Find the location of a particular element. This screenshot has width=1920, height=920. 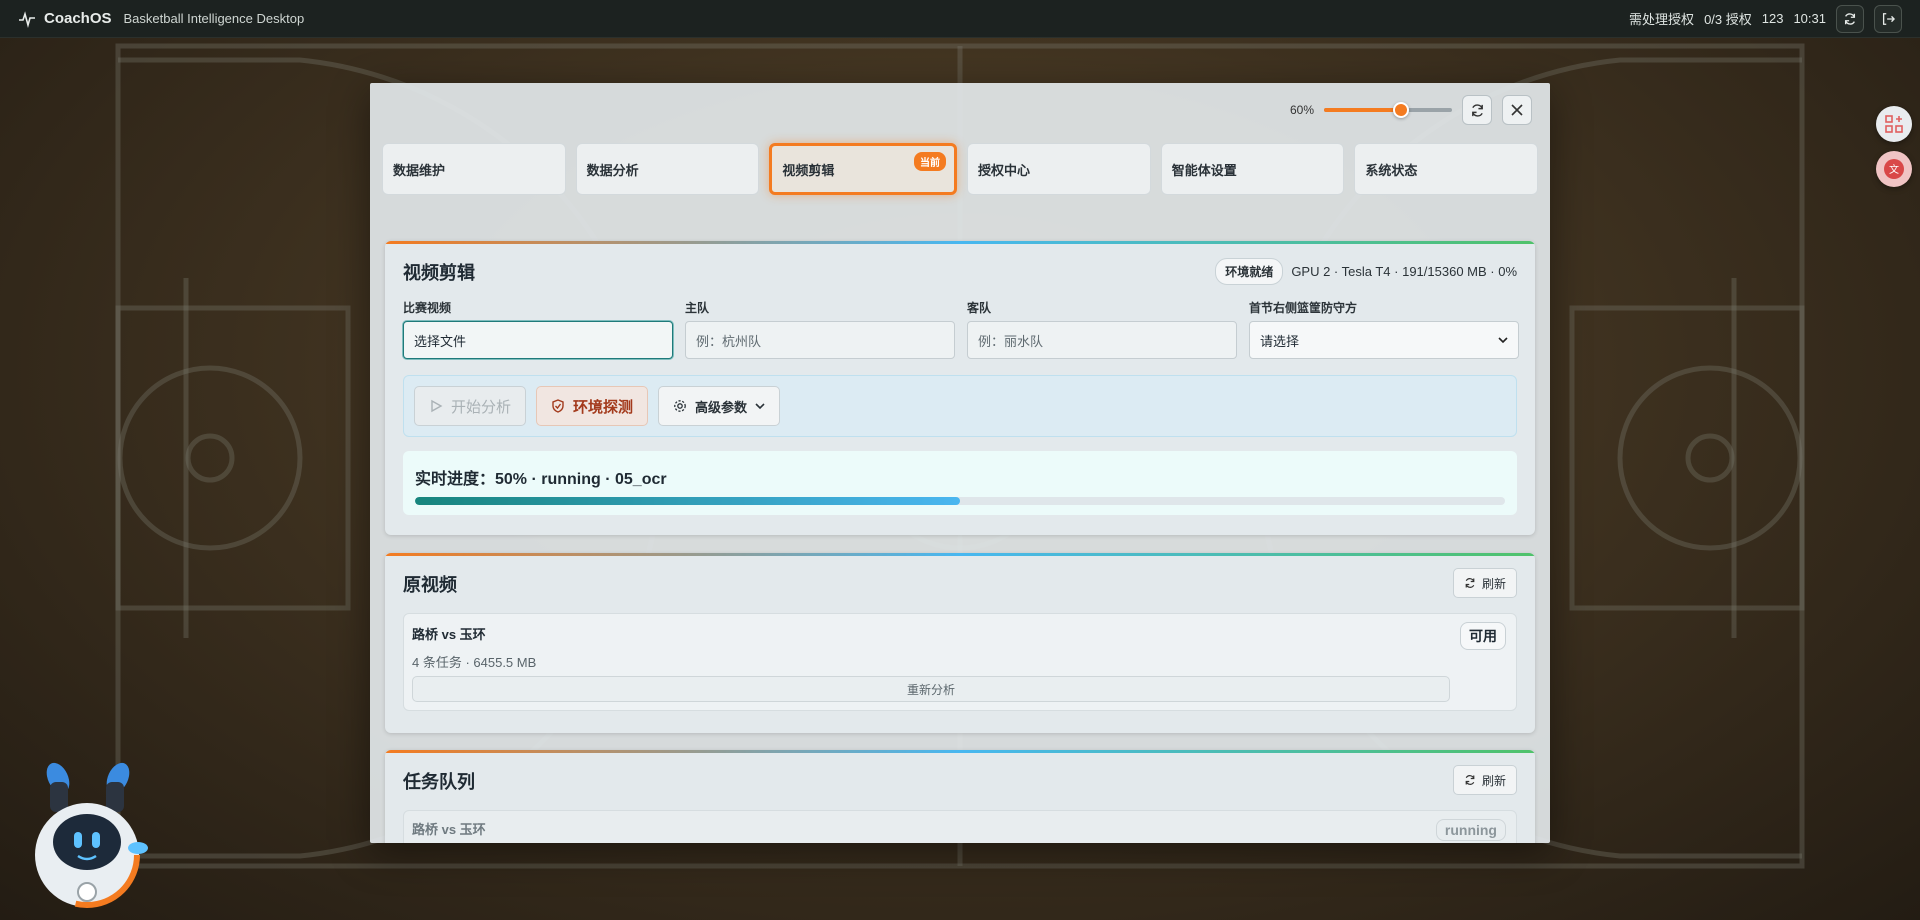

apps-grid-icon is located at coordinates (1894, 124).